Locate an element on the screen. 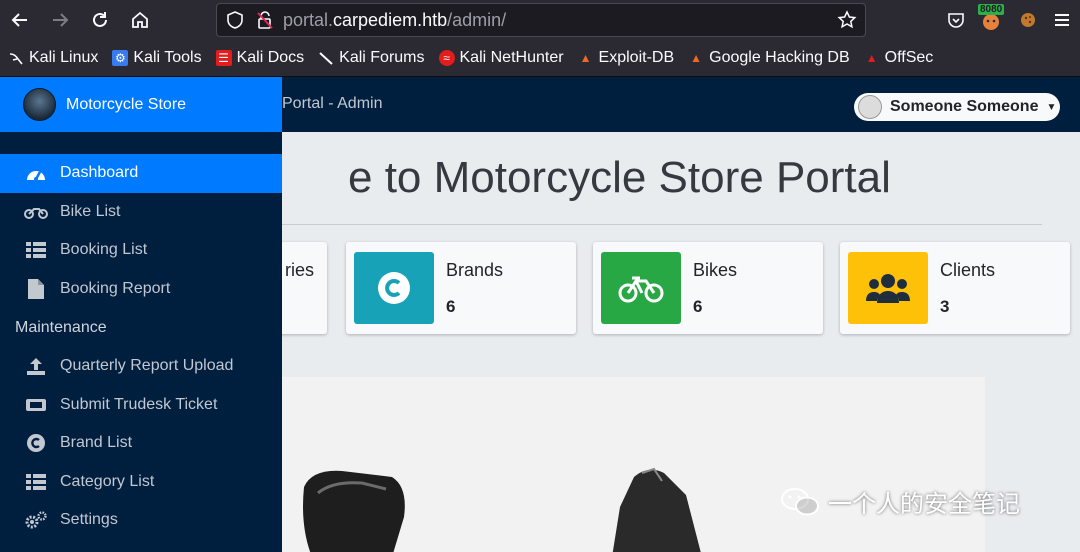 This screenshot has width=1080, height=552. sidebar-item-label: Settings is located at coordinates (89, 520).